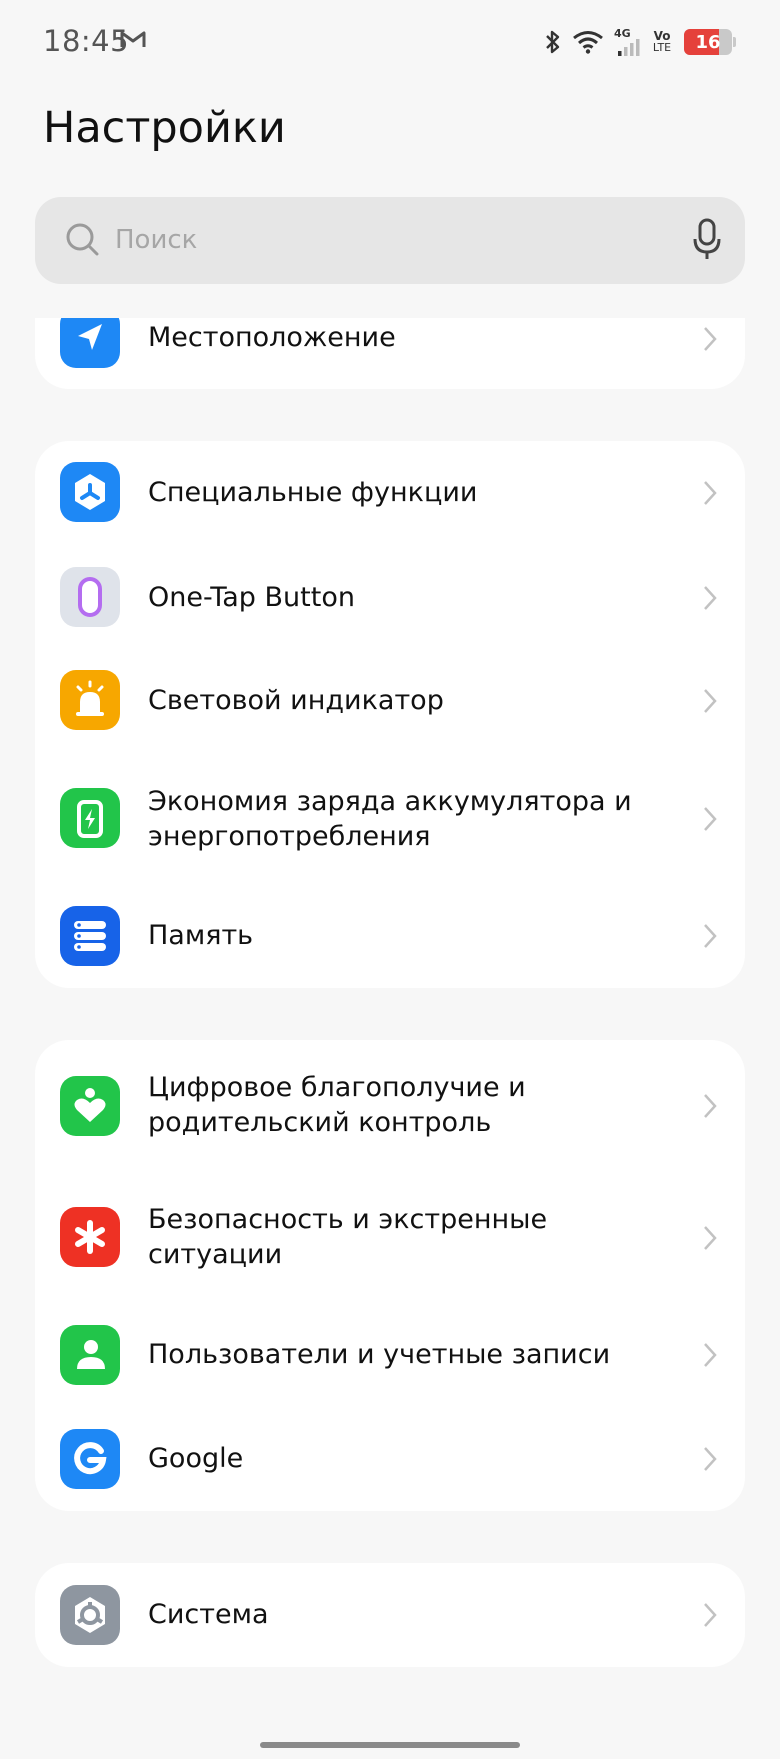 The image size is (780, 1759). I want to click on volte-icon: Vo LTE, so click(662, 41).